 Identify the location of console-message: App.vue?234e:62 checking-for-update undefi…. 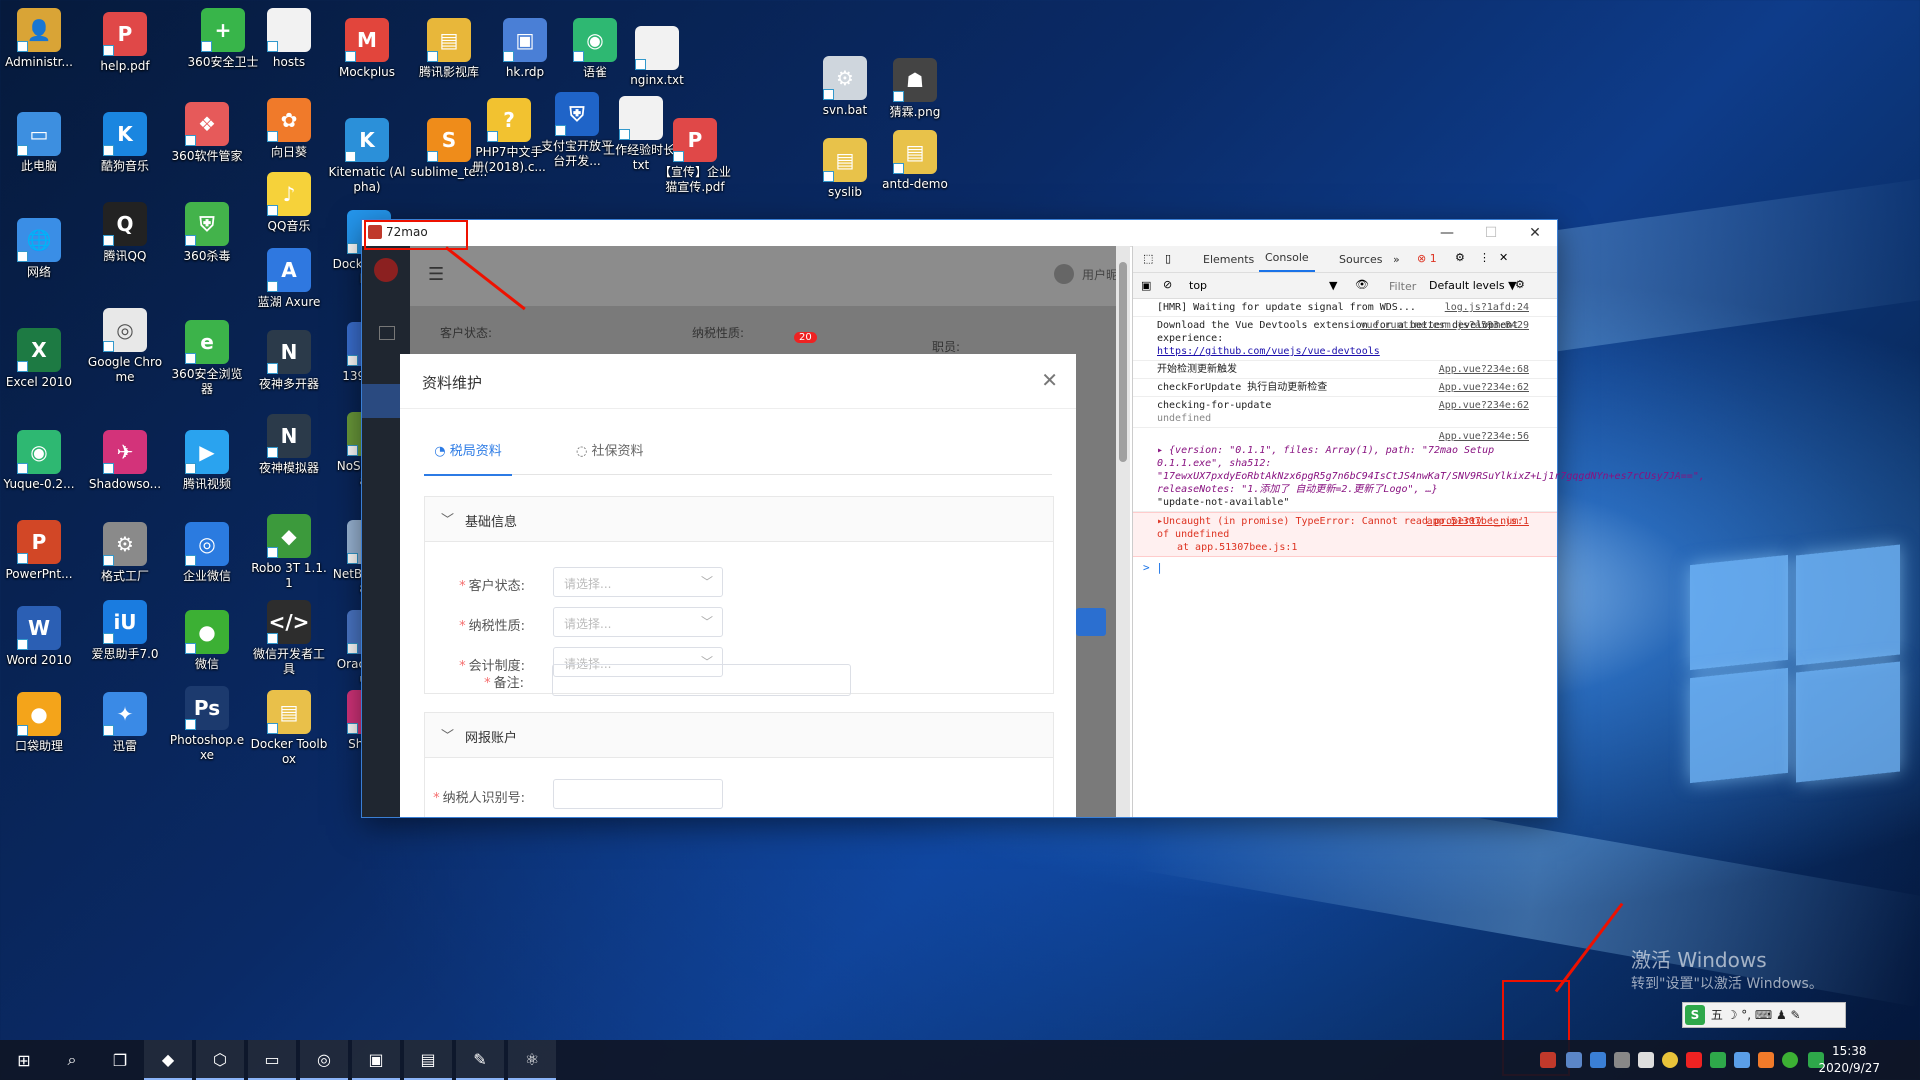
(1345, 412).